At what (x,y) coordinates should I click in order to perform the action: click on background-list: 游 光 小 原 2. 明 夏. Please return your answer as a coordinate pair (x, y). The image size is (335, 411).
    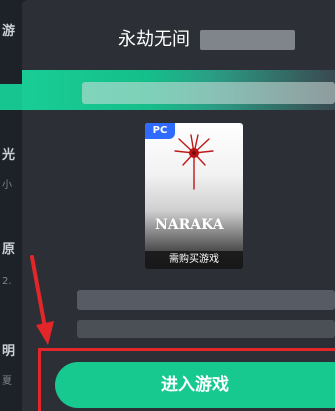
    Looking at the image, I should click on (12, 205).